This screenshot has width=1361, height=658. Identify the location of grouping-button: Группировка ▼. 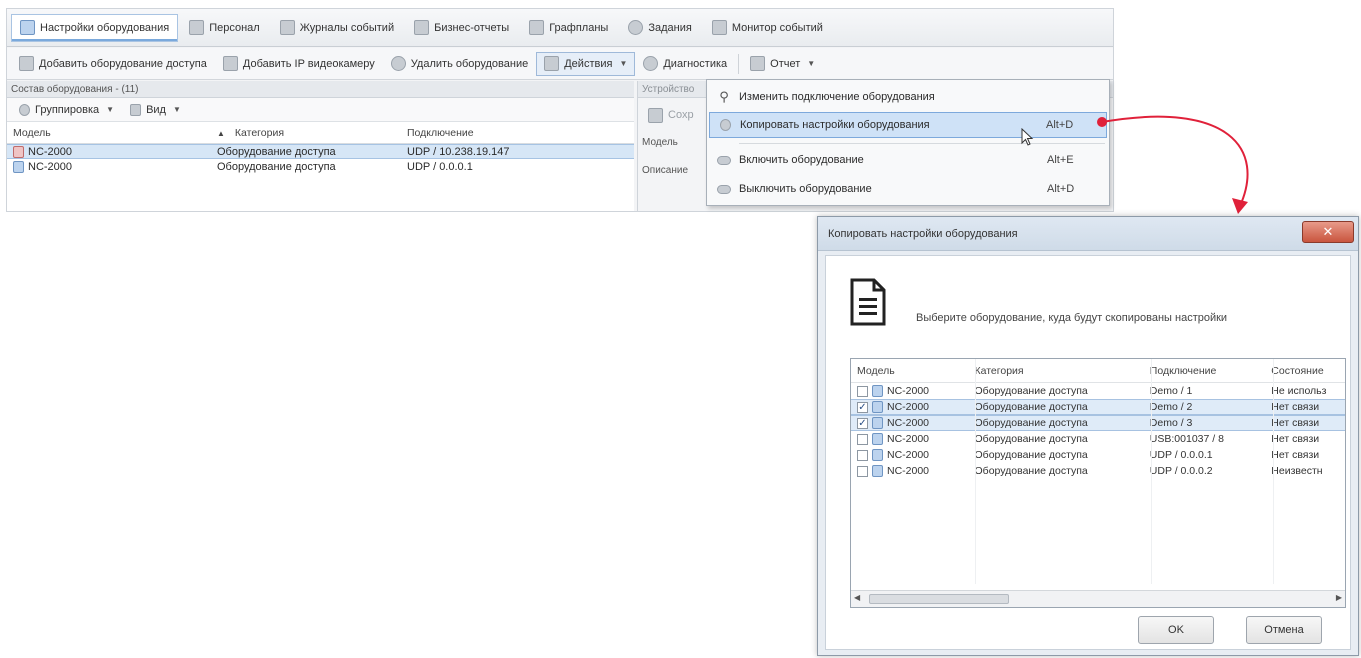
(66, 110).